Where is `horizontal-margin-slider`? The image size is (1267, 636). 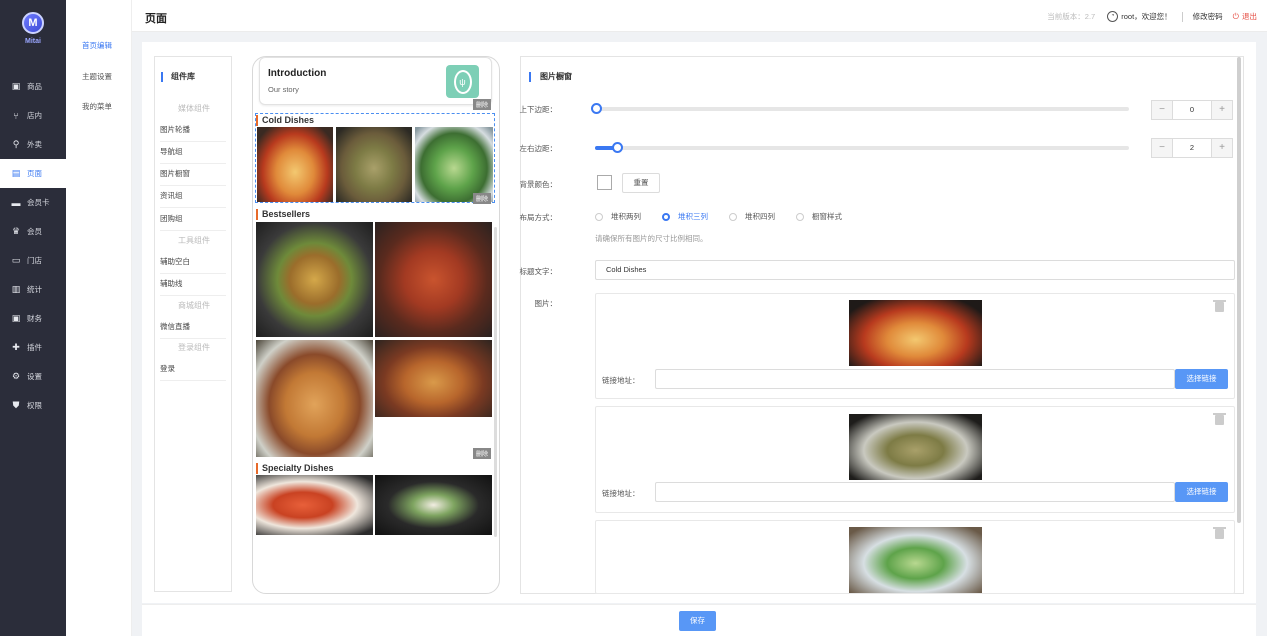 horizontal-margin-slider is located at coordinates (862, 147).